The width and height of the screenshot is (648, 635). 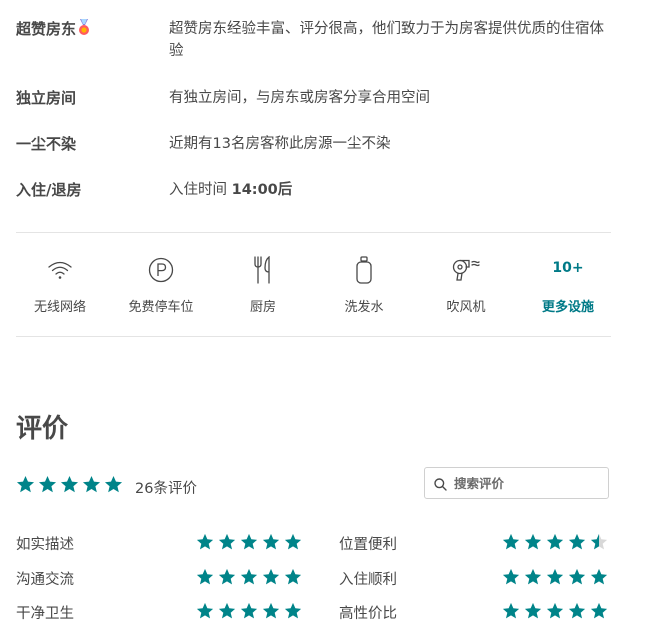 What do you see at coordinates (386, 40) in the screenshot?
I see `highlight-desc: 超赞房东经验丰富、评分很高，他们致力于为房客提供优质的住宿体验` at bounding box center [386, 40].